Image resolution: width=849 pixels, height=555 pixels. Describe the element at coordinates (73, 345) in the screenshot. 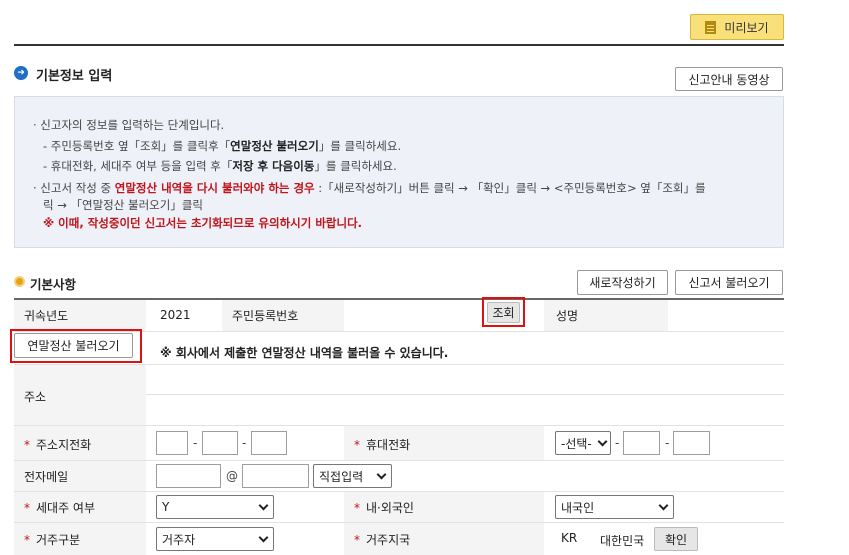

I see `load-settlement-button: 연말정산 불러오기` at that location.